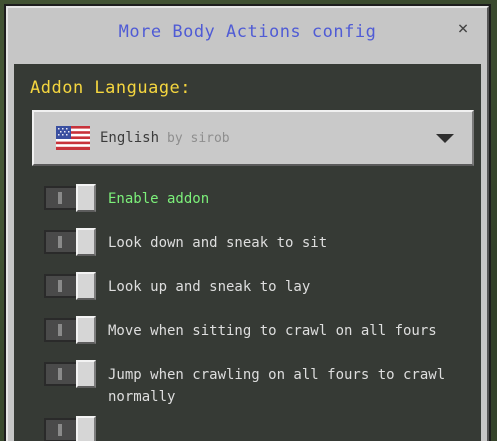  Describe the element at coordinates (70, 242) in the screenshot. I see `toggle-sit` at that location.